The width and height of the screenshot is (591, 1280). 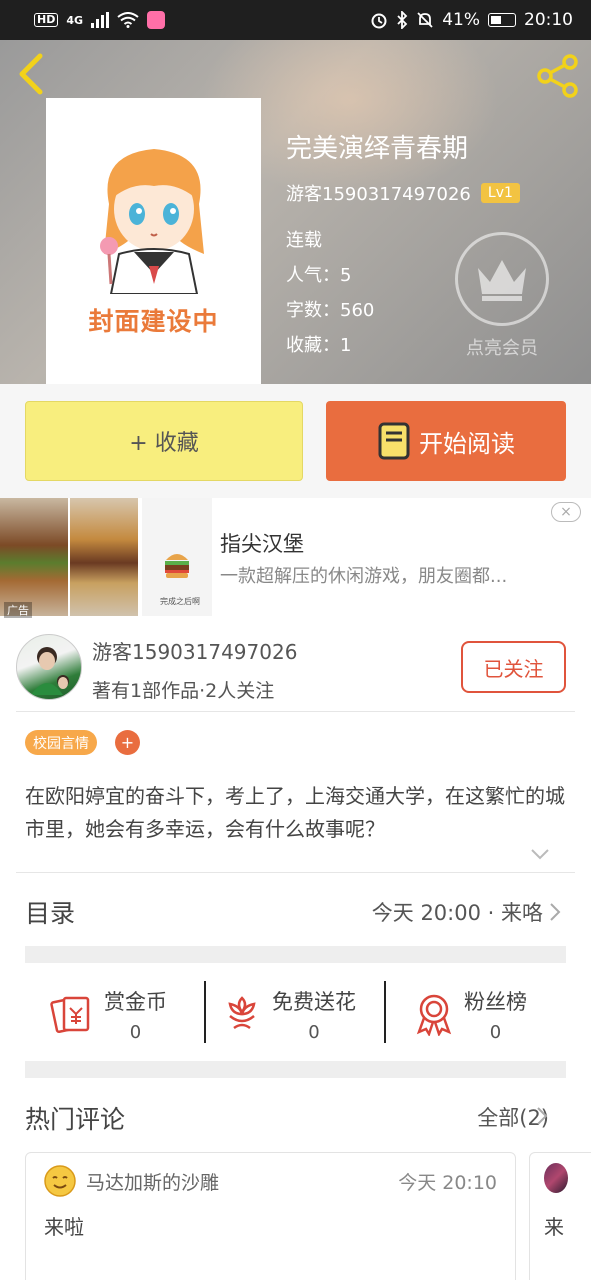 What do you see at coordinates (135, 1001) in the screenshot?
I see `reward-coins-label: 赏金币` at bounding box center [135, 1001].